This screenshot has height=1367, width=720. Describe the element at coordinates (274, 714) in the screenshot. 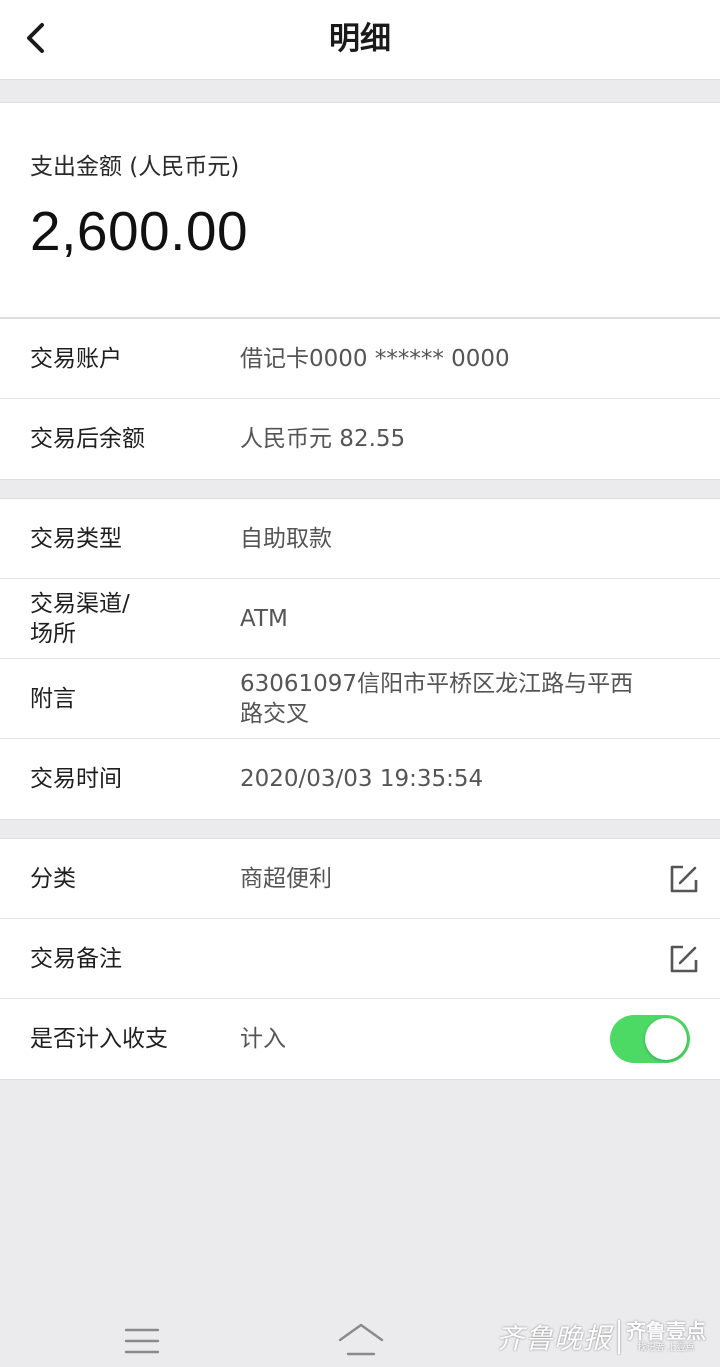

I see `note-value-line2: 路交叉` at that location.